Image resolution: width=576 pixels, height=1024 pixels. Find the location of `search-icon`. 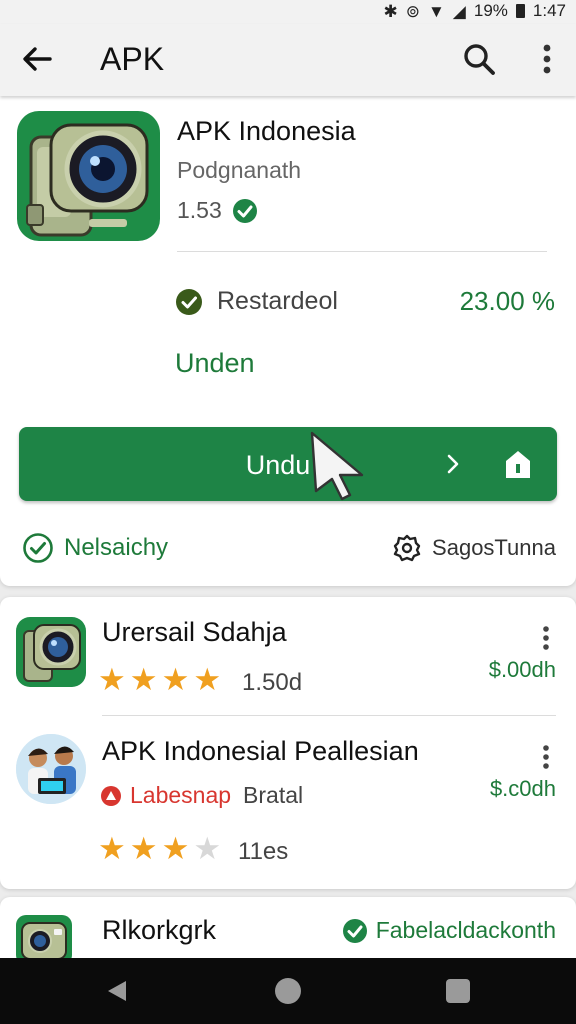

search-icon is located at coordinates (479, 59).